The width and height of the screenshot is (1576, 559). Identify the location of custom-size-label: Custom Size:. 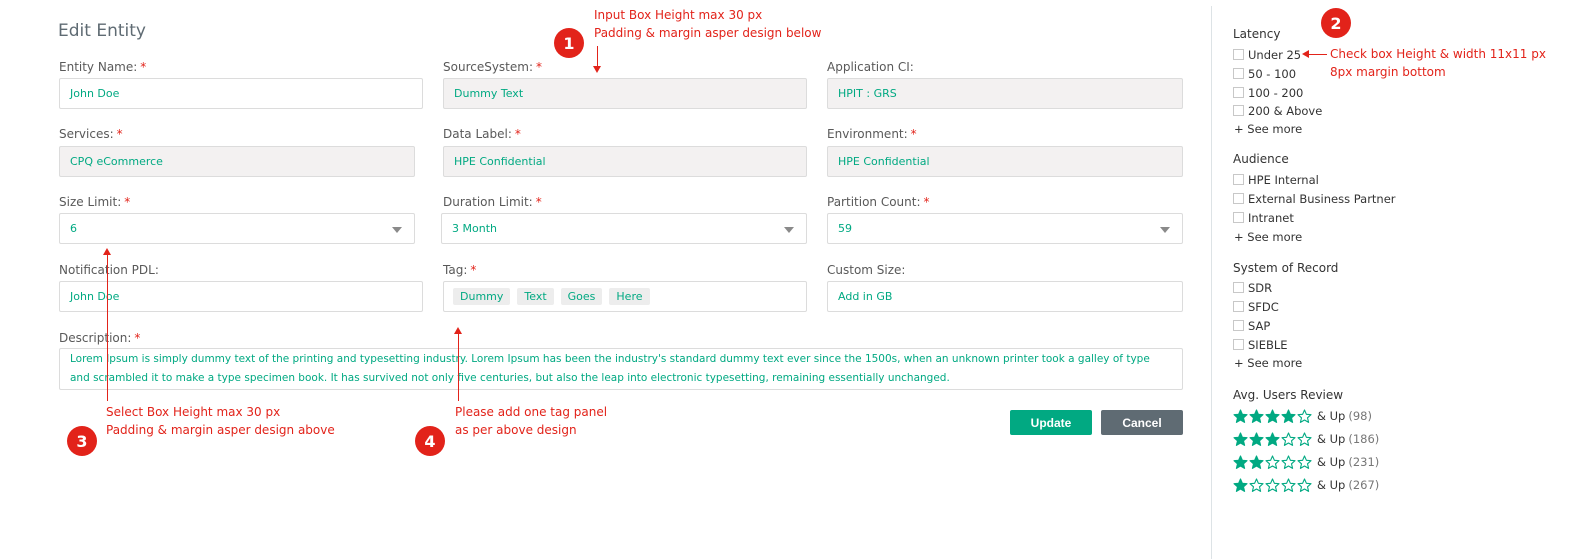
(866, 270).